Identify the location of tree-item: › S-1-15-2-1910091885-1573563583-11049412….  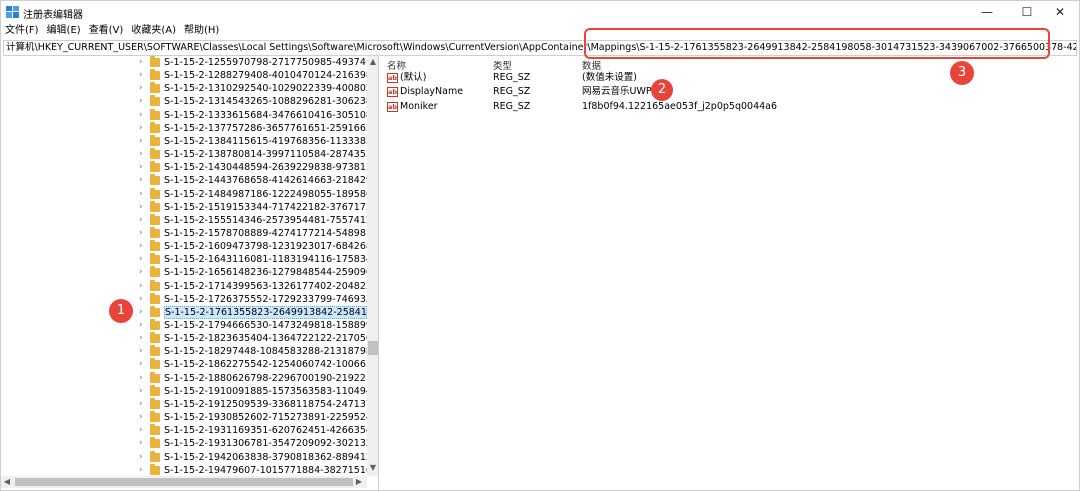
(184, 391).